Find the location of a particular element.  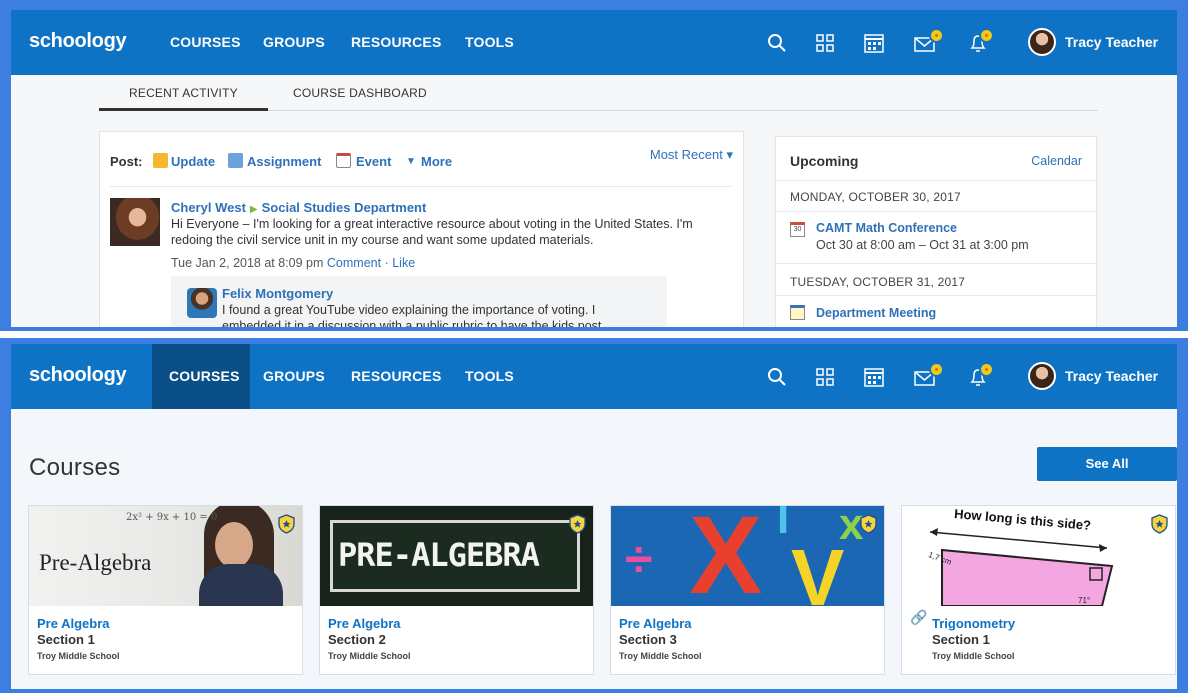

upcoming-date-2: TUESDAY, OCTOBER 31, 2017 is located at coordinates (878, 282).